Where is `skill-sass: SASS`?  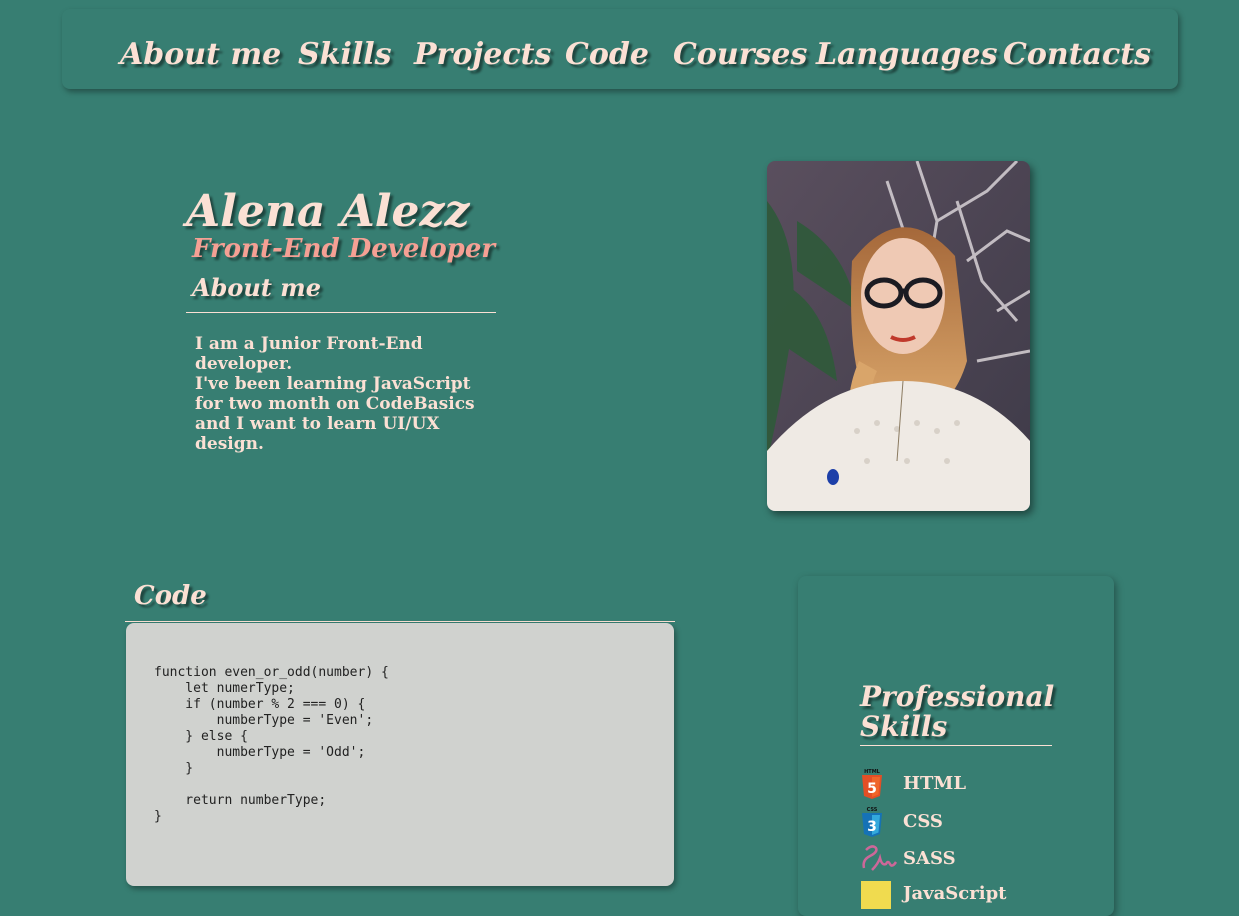
skill-sass: SASS is located at coordinates (908, 858).